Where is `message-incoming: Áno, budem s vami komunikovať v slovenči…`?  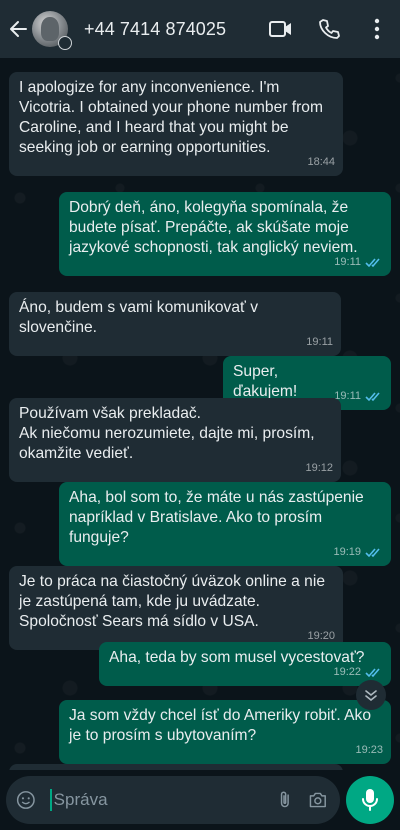 message-incoming: Áno, budem s vami komunikovať v slovenči… is located at coordinates (175, 324).